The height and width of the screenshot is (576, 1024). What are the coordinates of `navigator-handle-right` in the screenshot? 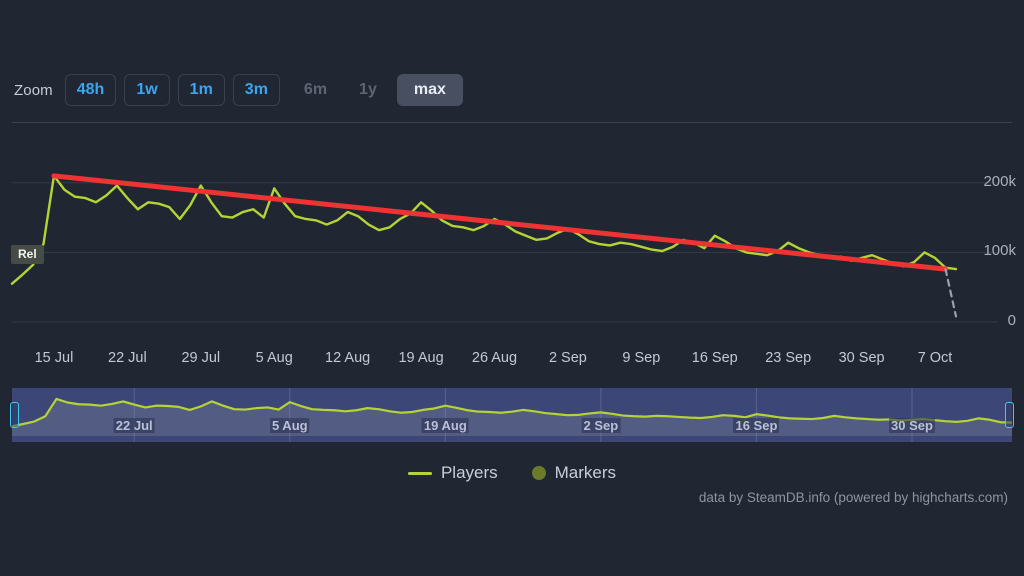 It's located at (1009, 415).